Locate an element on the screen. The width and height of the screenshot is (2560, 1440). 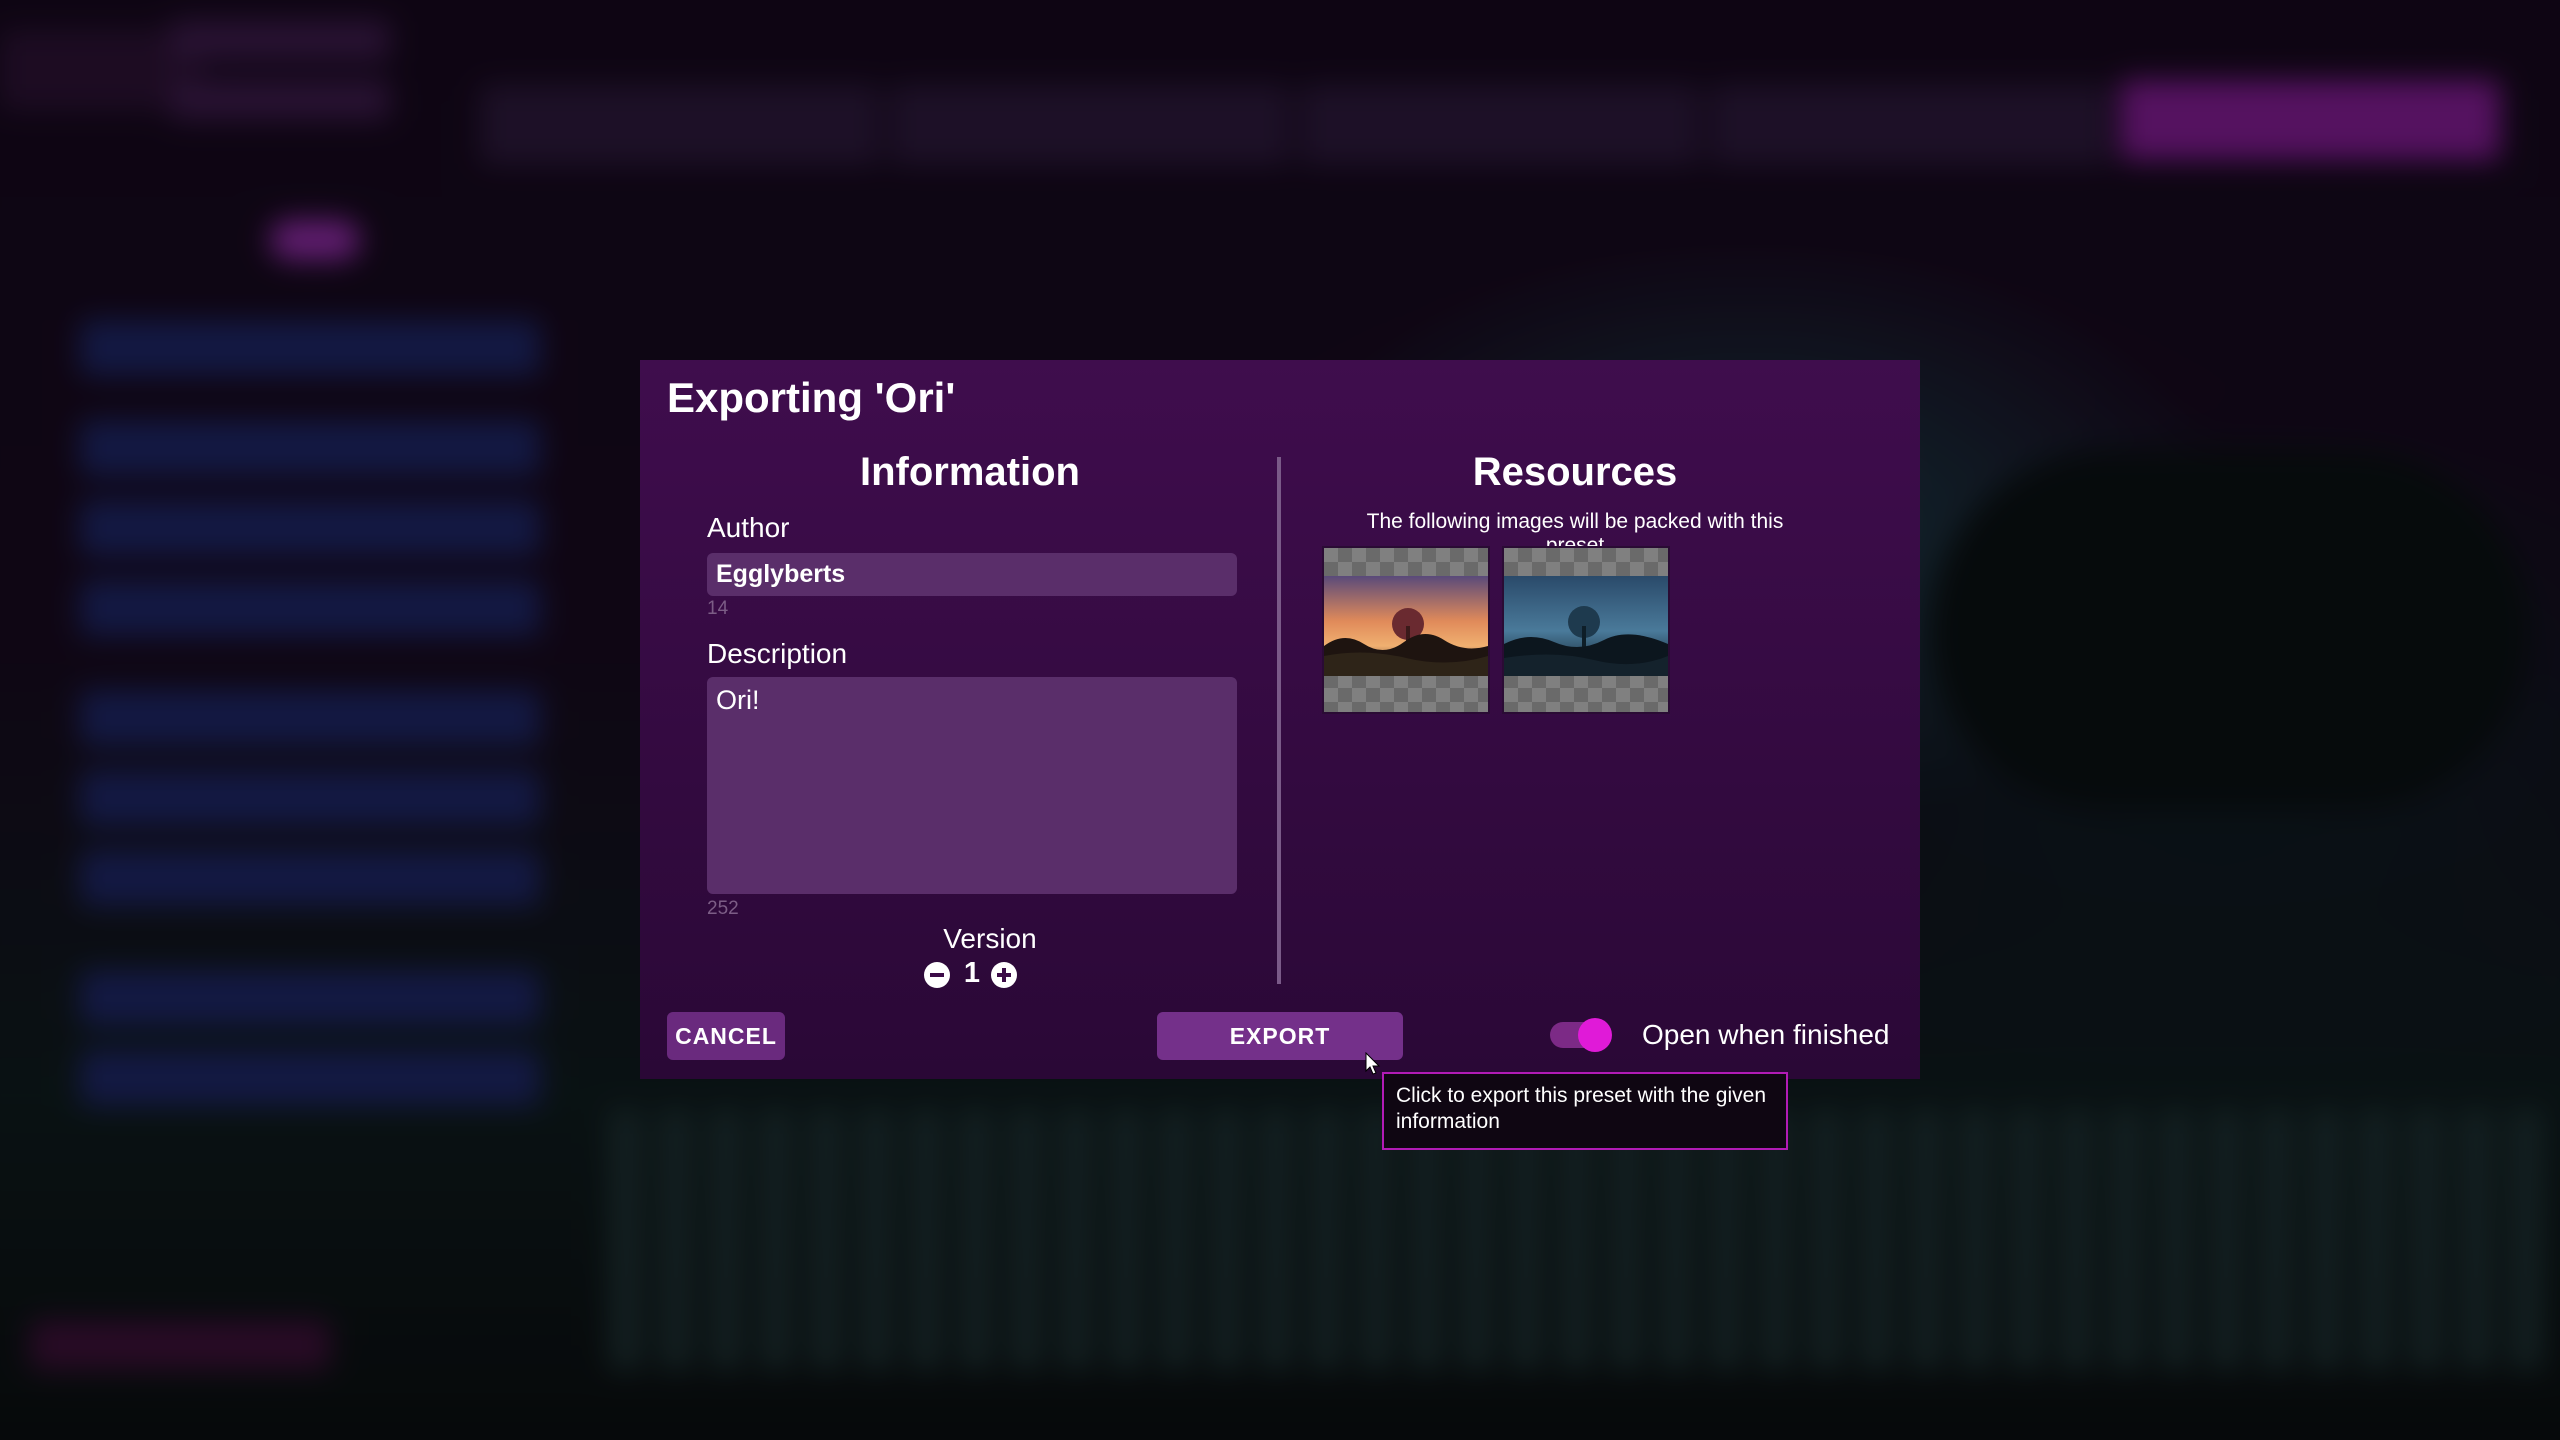
cancel-button: CANCEL is located at coordinates (726, 1036).